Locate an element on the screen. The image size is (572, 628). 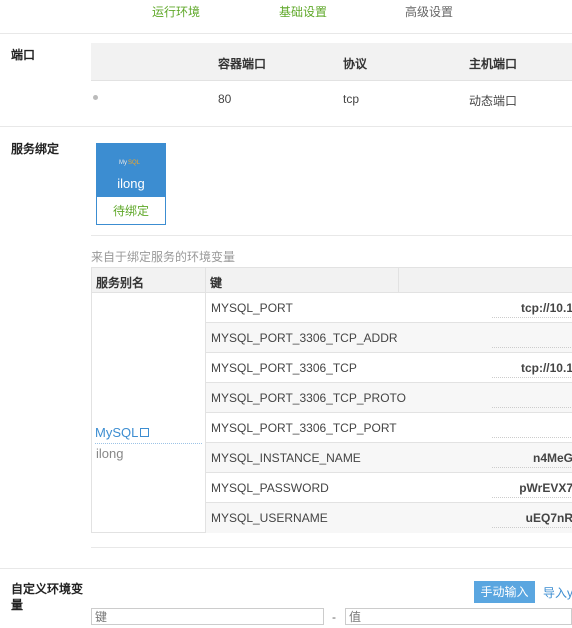
ports-label: 端口 is located at coordinates (23, 55).